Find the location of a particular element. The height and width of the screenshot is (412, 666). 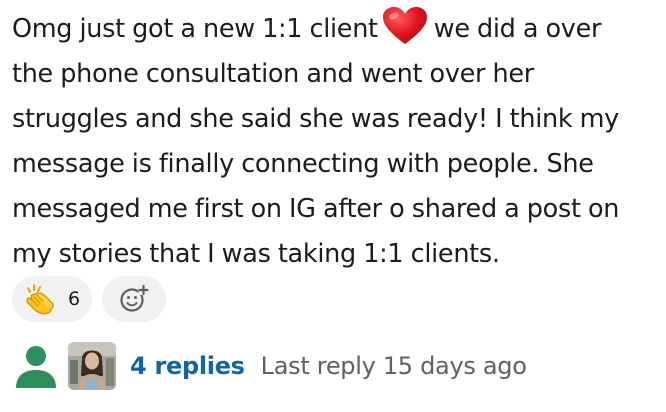

add-reaction-icon is located at coordinates (134, 298).